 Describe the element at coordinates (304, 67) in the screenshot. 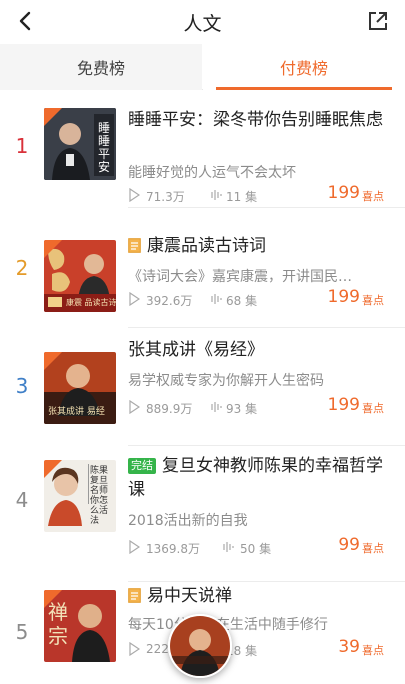

I see `tab-paid-ranking: 付费榜` at that location.